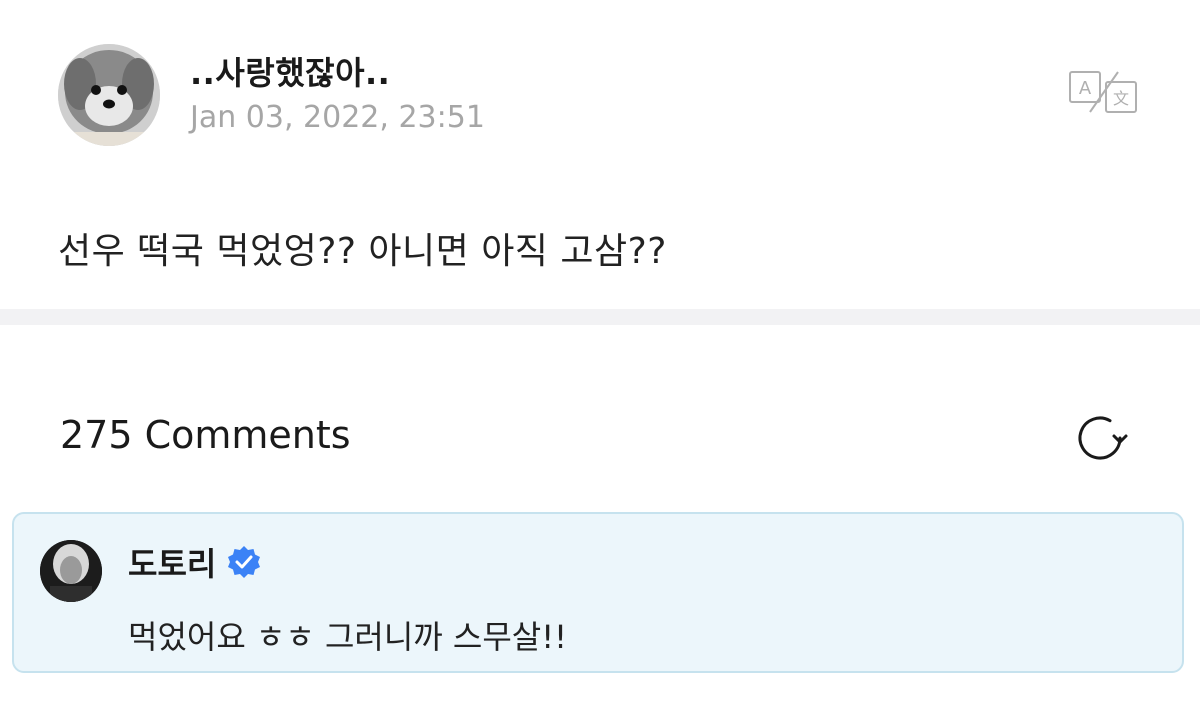 Image resolution: width=1200 pixels, height=707 pixels. I want to click on post-author-avatar, so click(109, 95).